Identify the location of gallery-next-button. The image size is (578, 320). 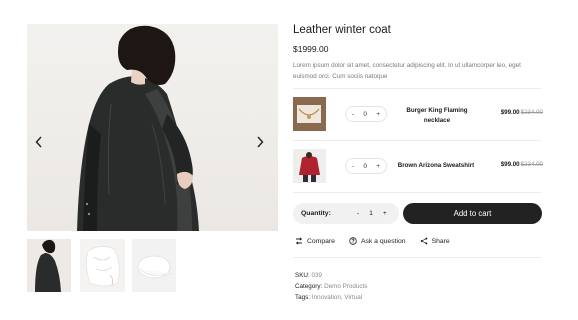
(263, 143).